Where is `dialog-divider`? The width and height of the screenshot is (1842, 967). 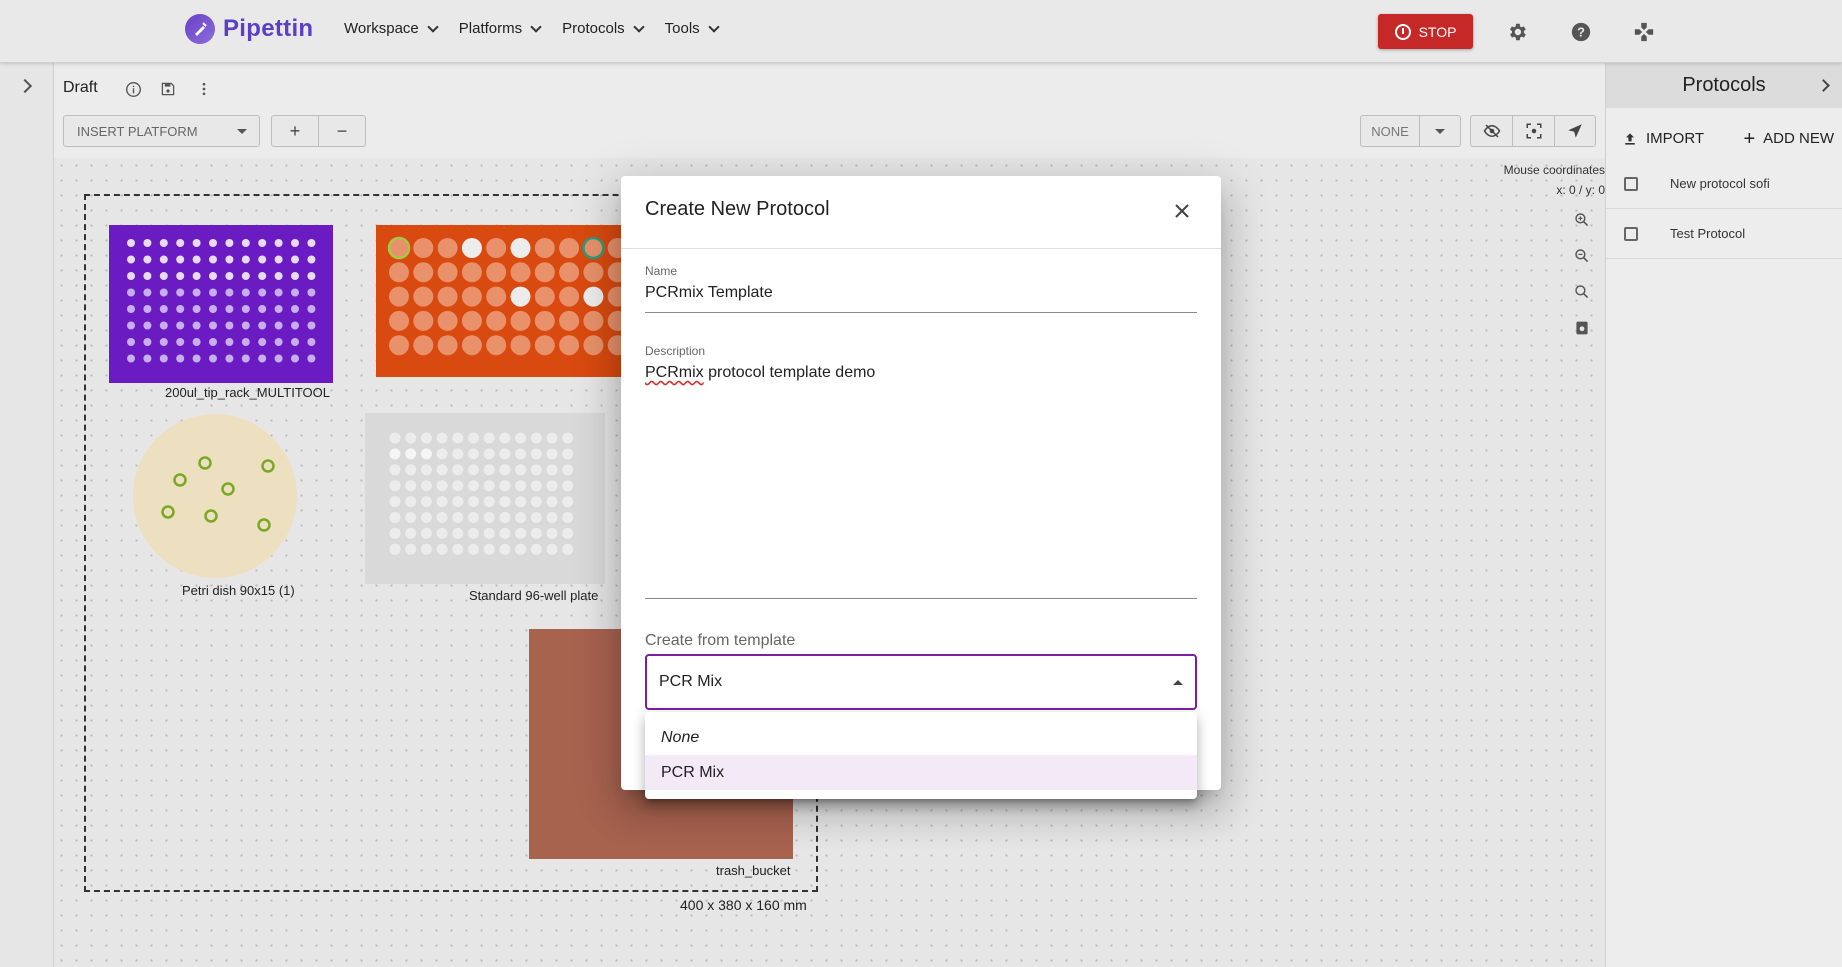 dialog-divider is located at coordinates (921, 248).